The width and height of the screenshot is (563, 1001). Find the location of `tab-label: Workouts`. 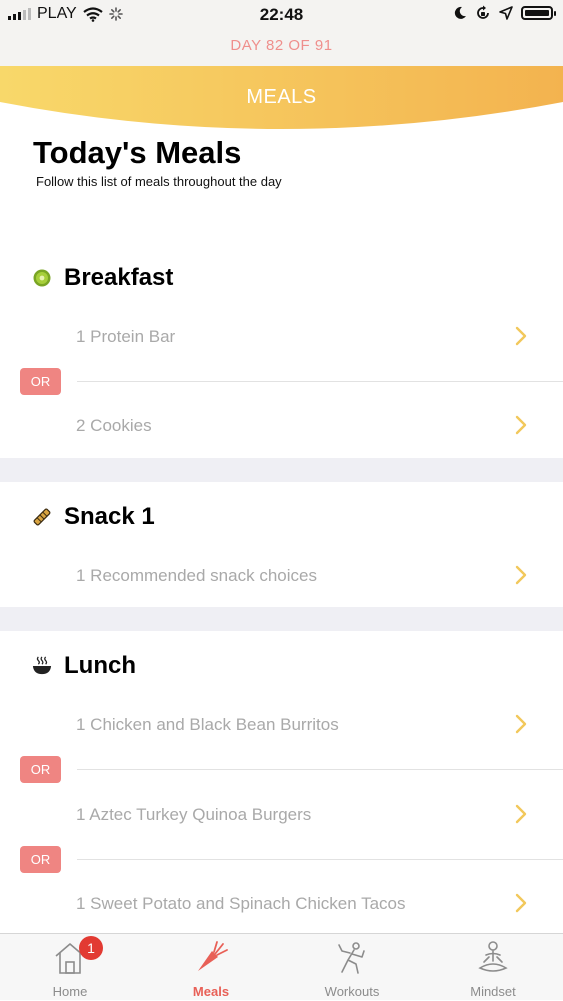

tab-label: Workouts is located at coordinates (352, 991).